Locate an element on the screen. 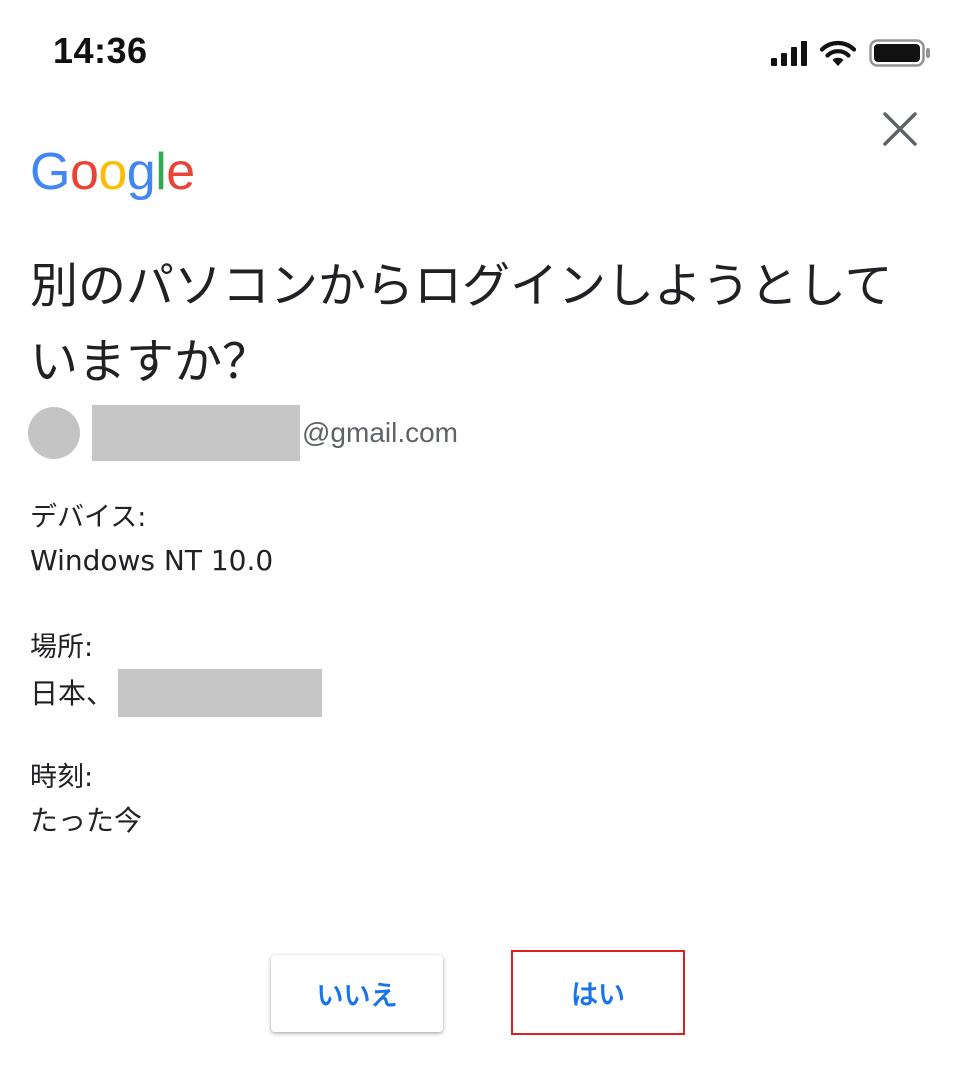 The width and height of the screenshot is (963, 1080). google-logo: Google is located at coordinates (112, 172).